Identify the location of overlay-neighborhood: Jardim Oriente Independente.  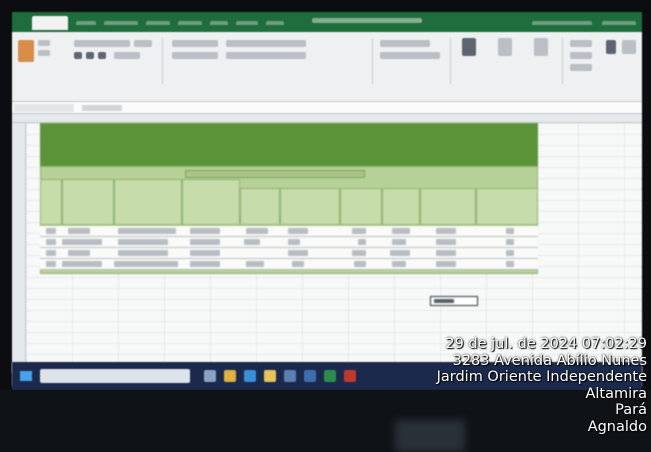
(541, 377).